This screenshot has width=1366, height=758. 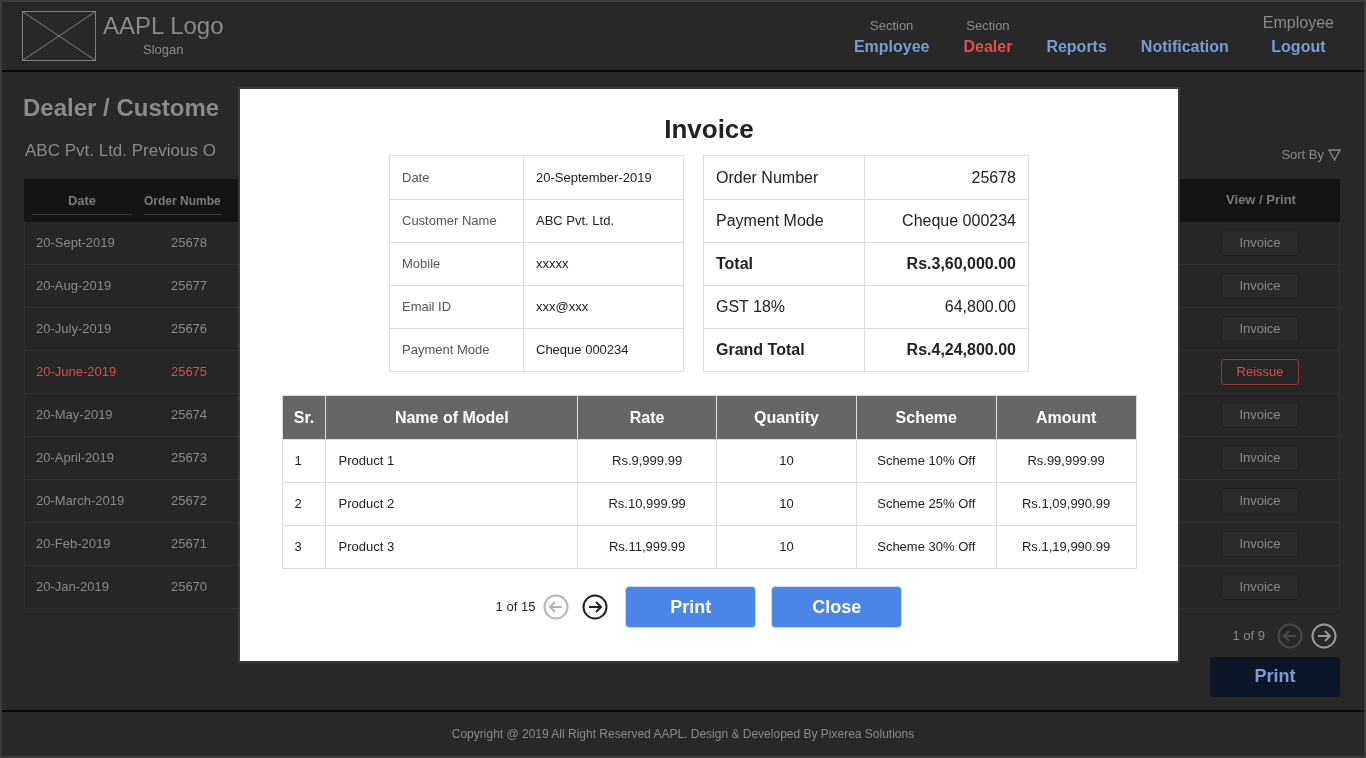 What do you see at coordinates (961, 350) in the screenshot?
I see `summary-value: Rs.4,24,800.00` at bounding box center [961, 350].